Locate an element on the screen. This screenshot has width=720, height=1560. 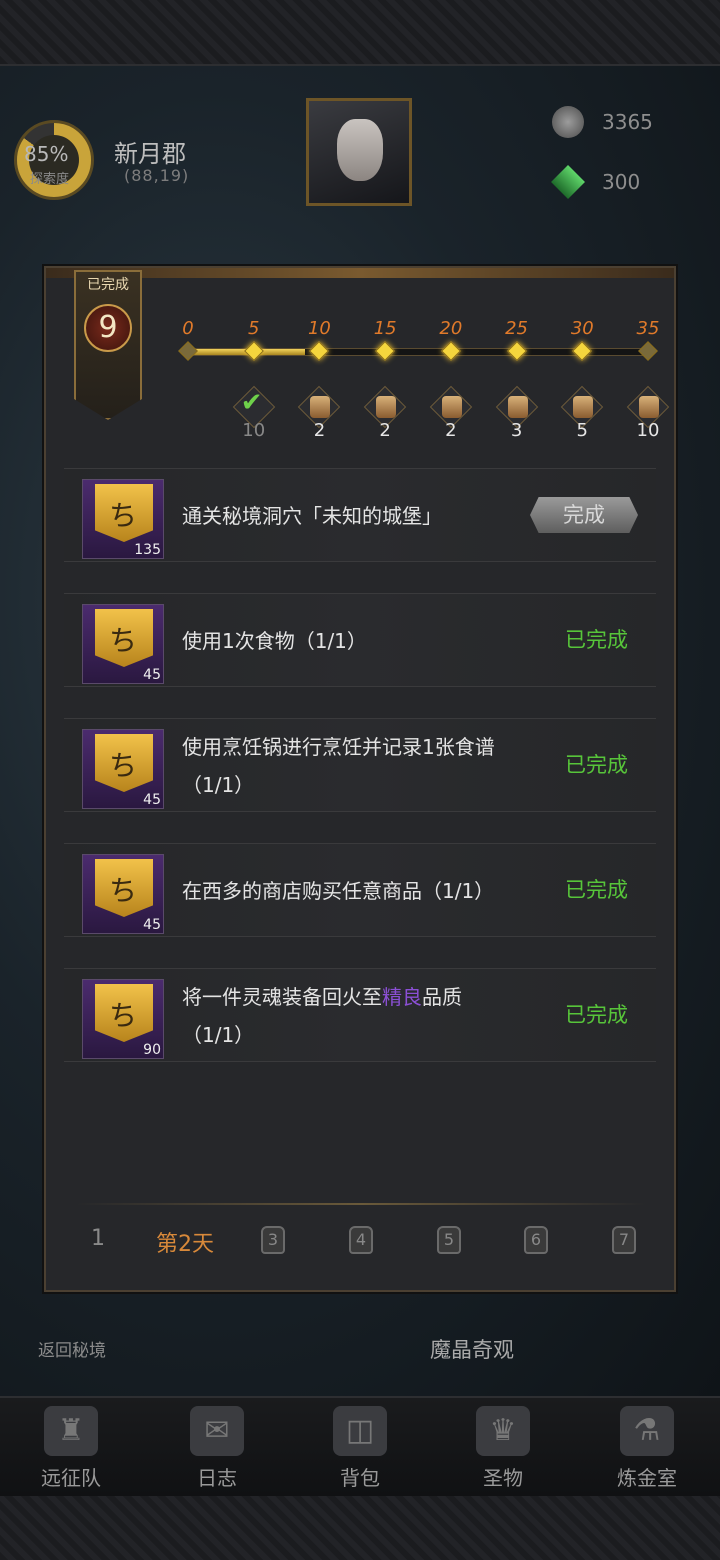
day-tab-3: 3 is located at coordinates (273, 1244).